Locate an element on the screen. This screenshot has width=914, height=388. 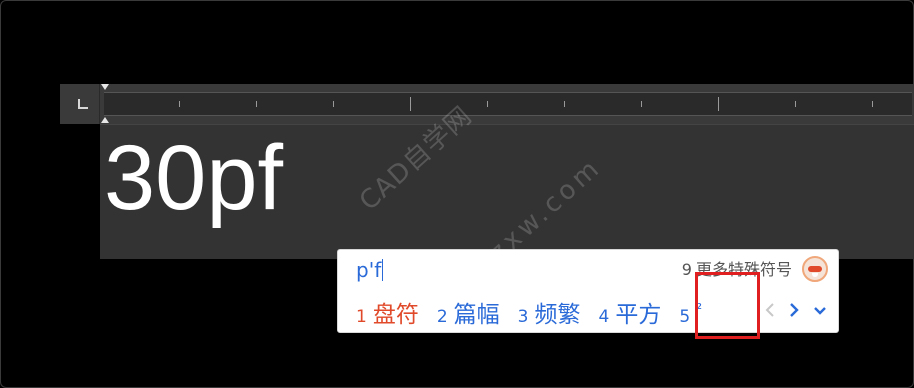
candidate-index: 4 is located at coordinates (604, 317).